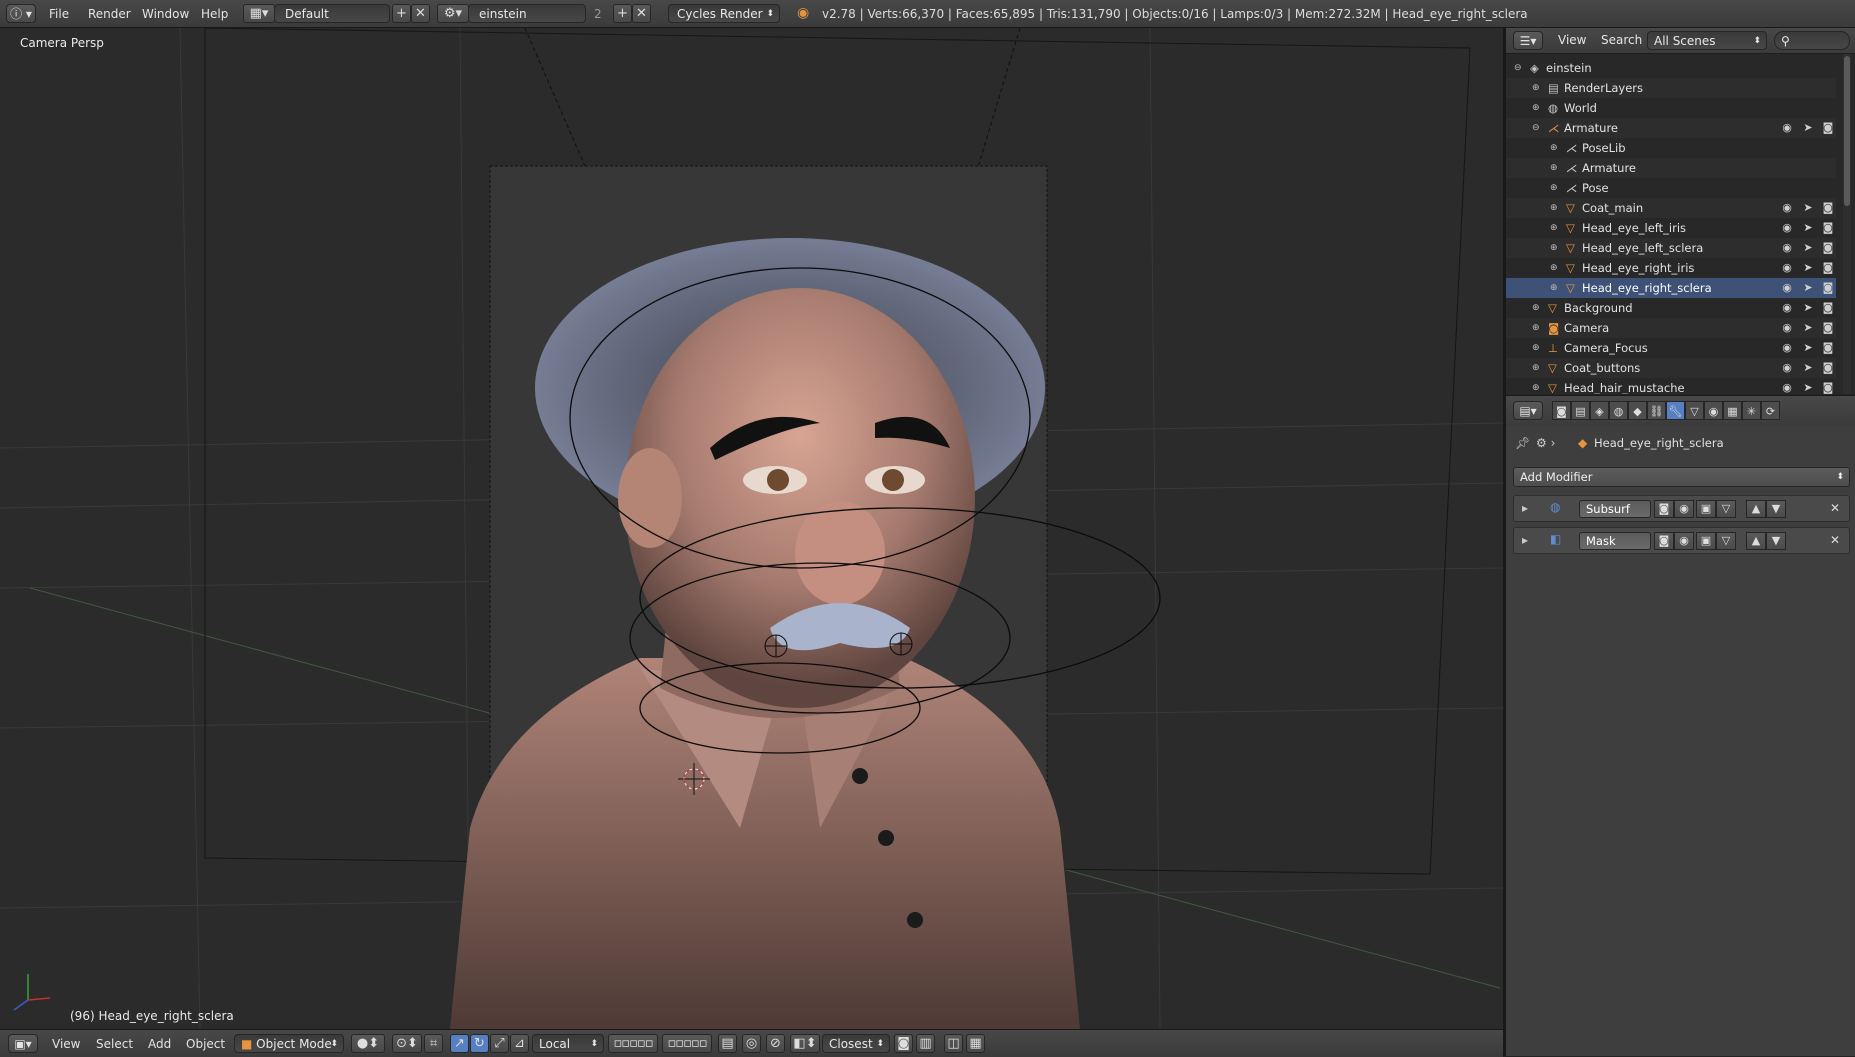 The image size is (1855, 1057). What do you see at coordinates (1637, 410) in the screenshot?
I see `tab-object-icon: ◆` at bounding box center [1637, 410].